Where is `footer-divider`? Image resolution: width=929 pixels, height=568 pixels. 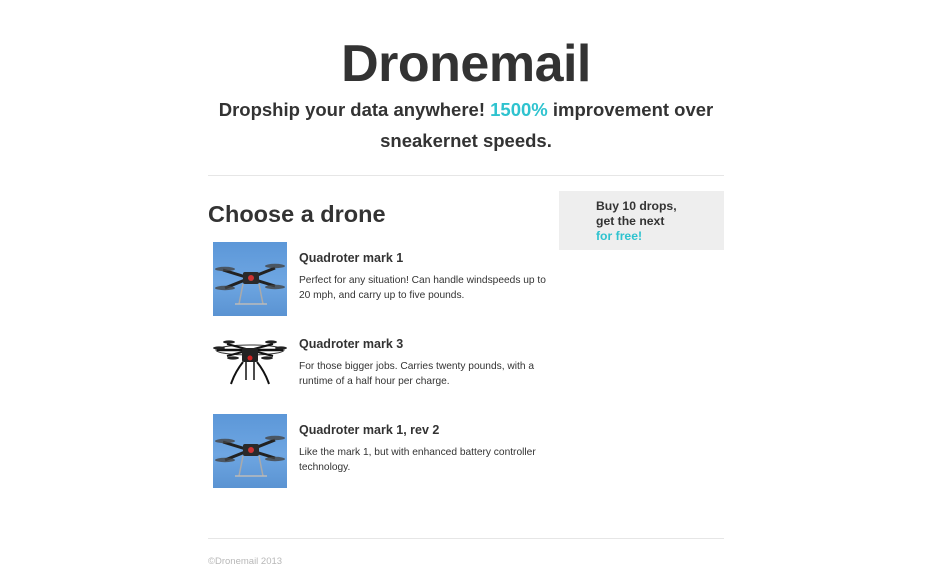
footer-divider is located at coordinates (466, 538).